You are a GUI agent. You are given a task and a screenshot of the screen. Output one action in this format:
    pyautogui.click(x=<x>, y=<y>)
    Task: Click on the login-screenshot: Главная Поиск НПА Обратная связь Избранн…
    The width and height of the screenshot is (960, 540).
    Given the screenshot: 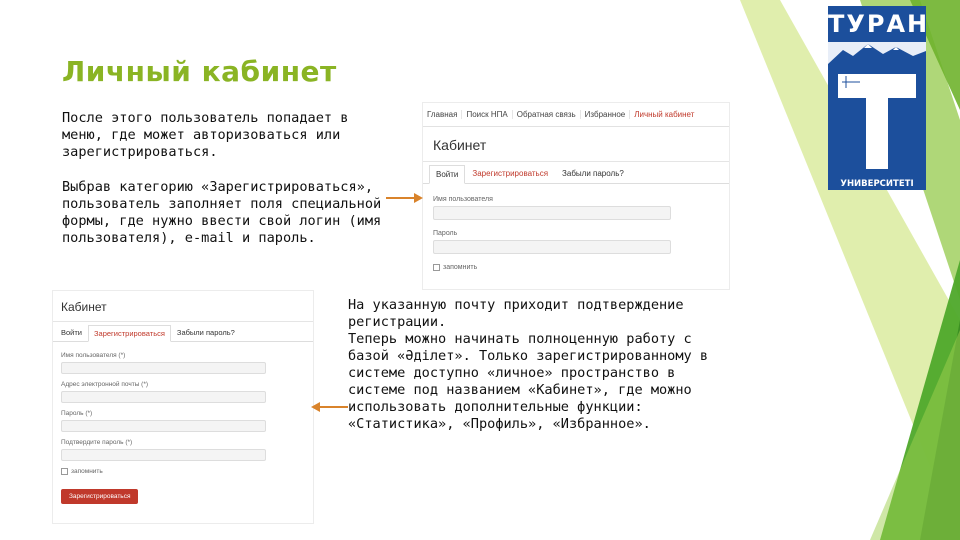 What is the action you would take?
    pyautogui.click(x=576, y=196)
    